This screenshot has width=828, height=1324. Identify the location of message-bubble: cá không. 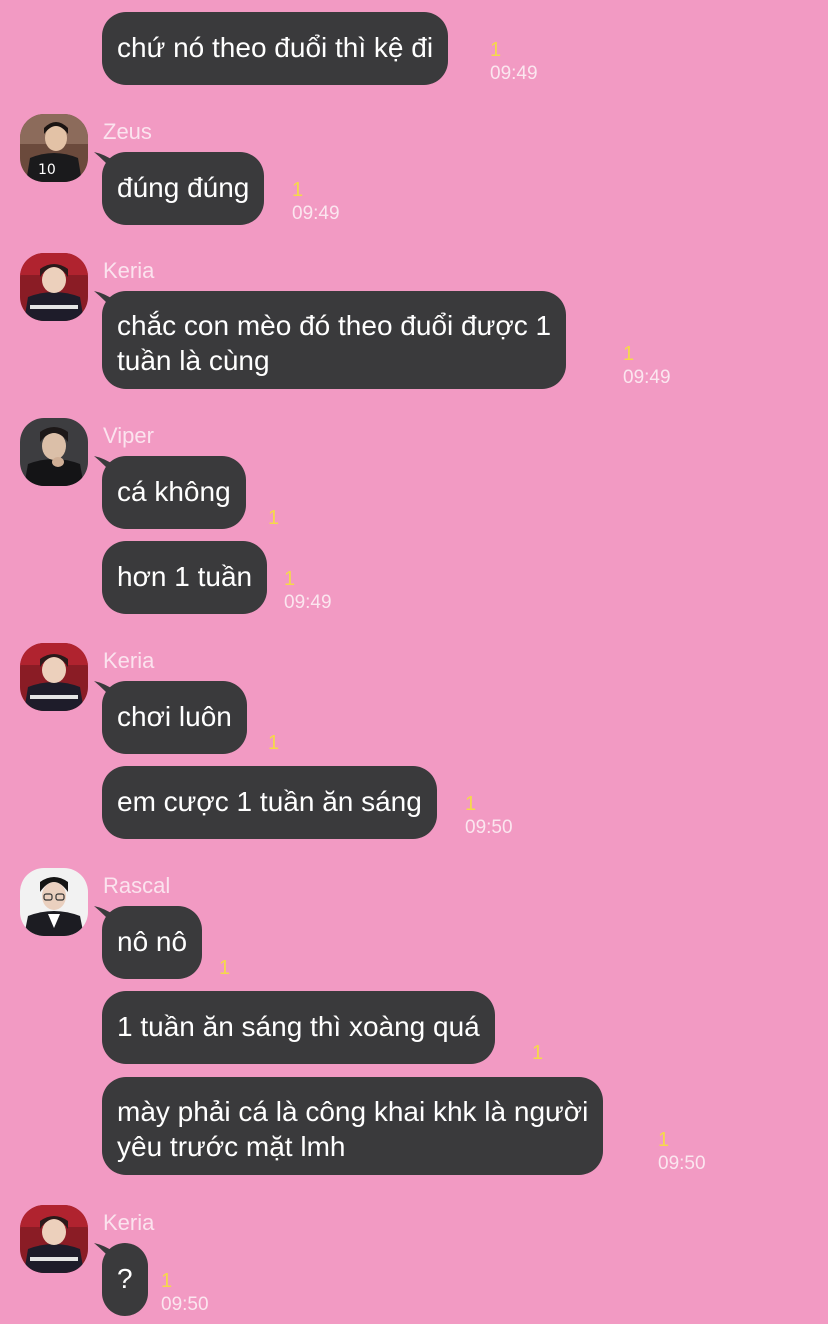
(174, 492).